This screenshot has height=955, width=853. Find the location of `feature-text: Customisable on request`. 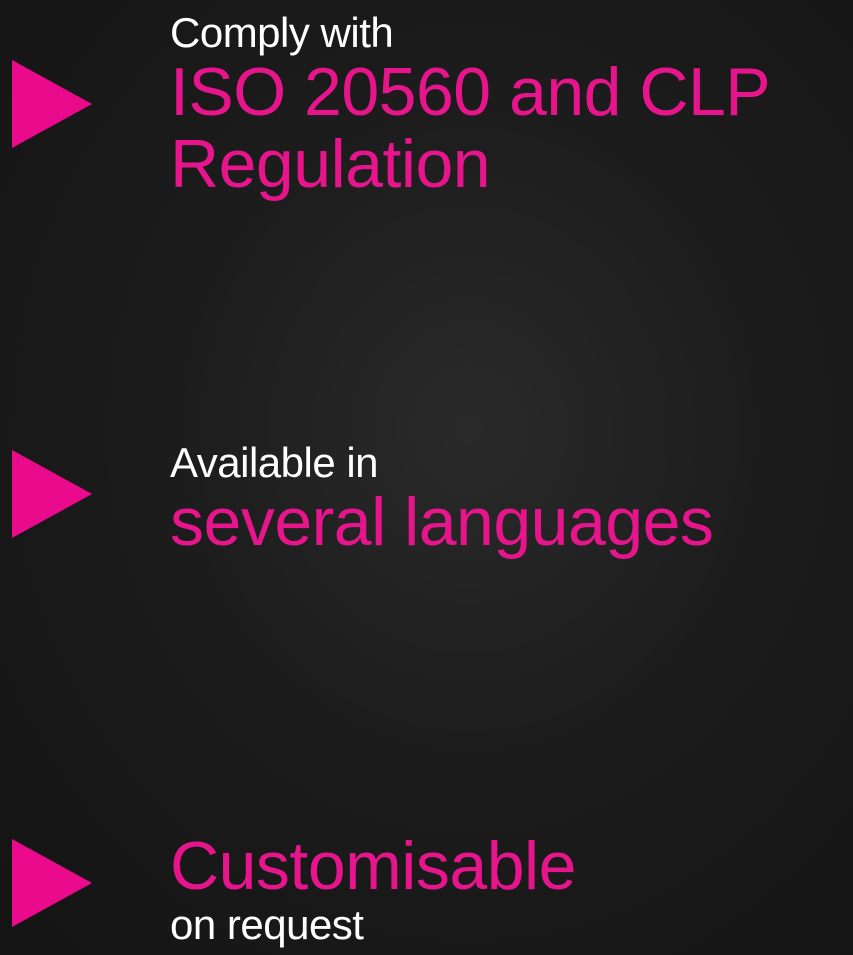

feature-text: Customisable on request is located at coordinates (373, 889).